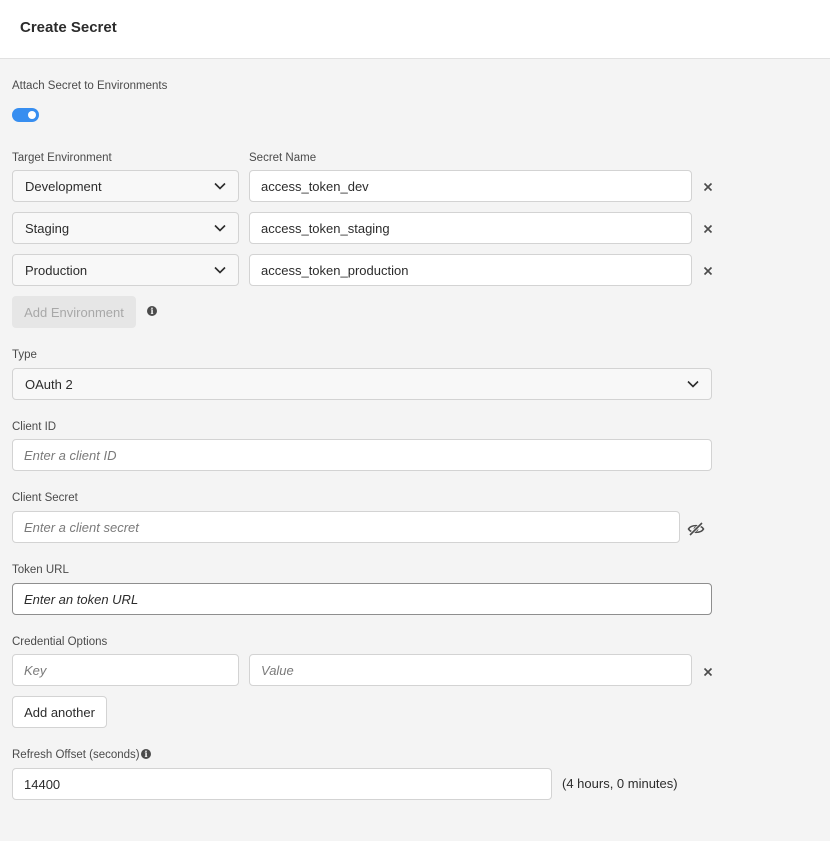  I want to click on client-secret-input: Enter a client secret, so click(346, 527).